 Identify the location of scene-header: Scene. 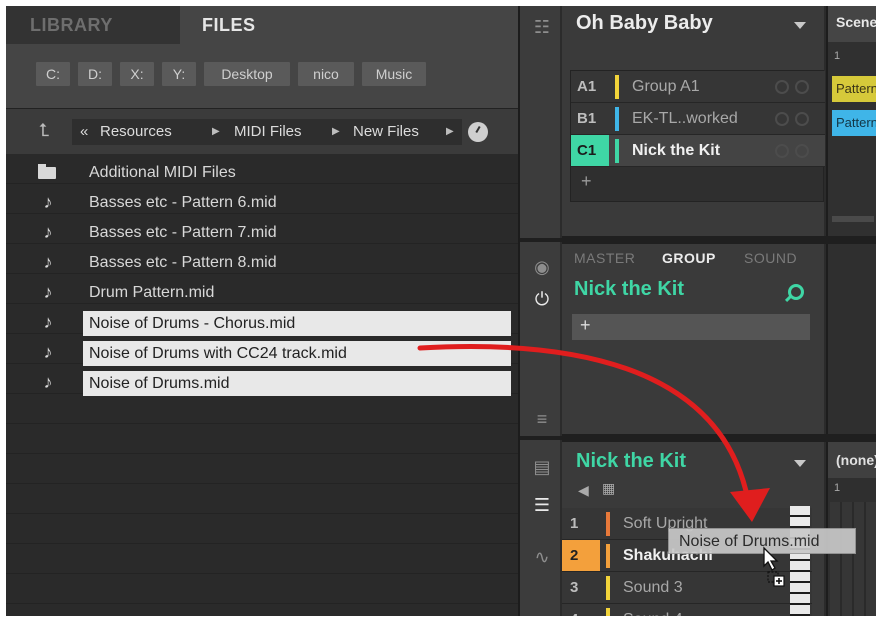
(852, 24).